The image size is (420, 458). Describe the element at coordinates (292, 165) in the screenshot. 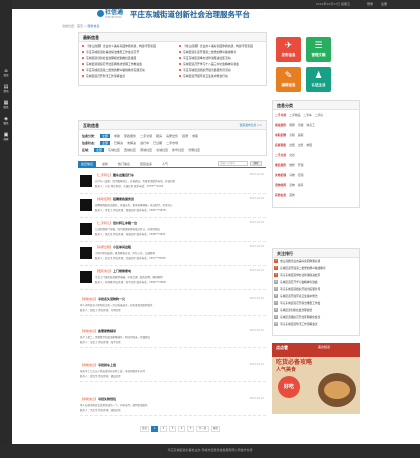

I see `category-link: 维修` at that location.